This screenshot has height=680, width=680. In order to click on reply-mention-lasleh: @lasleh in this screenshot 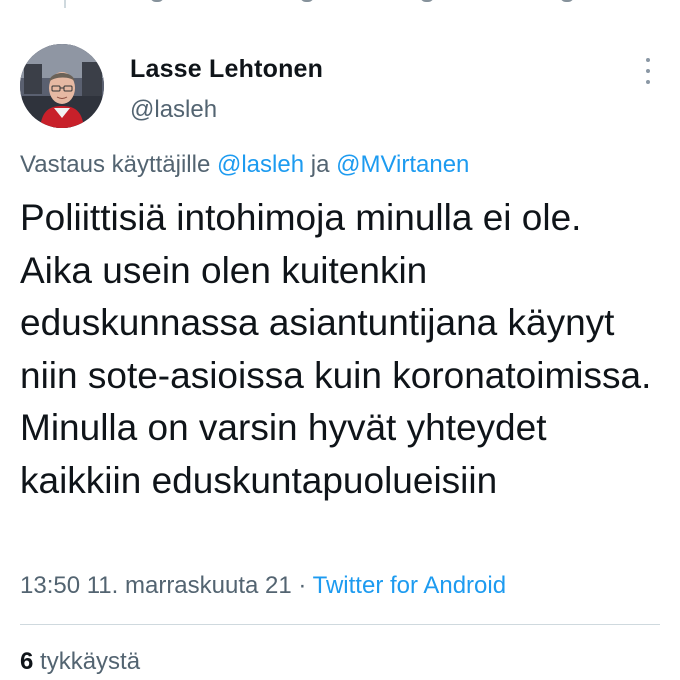, I will do `click(260, 164)`.